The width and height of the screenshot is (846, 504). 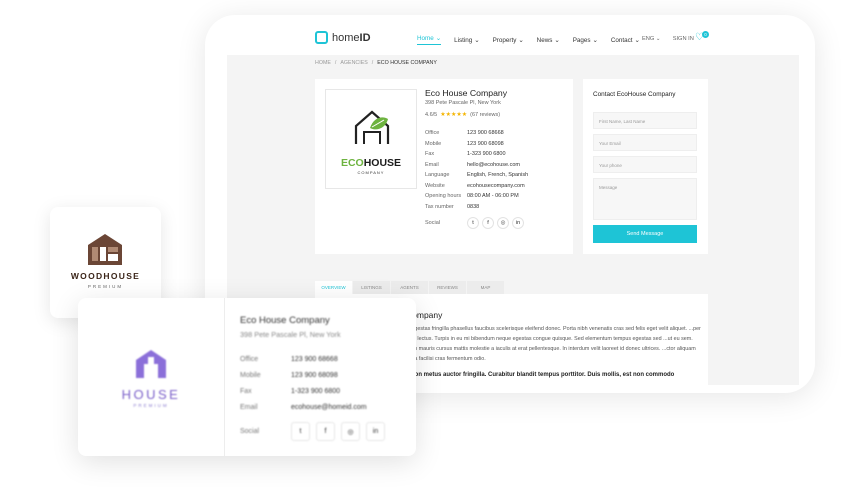 I want to click on detail-row: Tax number 0838, so click(x=476, y=207).